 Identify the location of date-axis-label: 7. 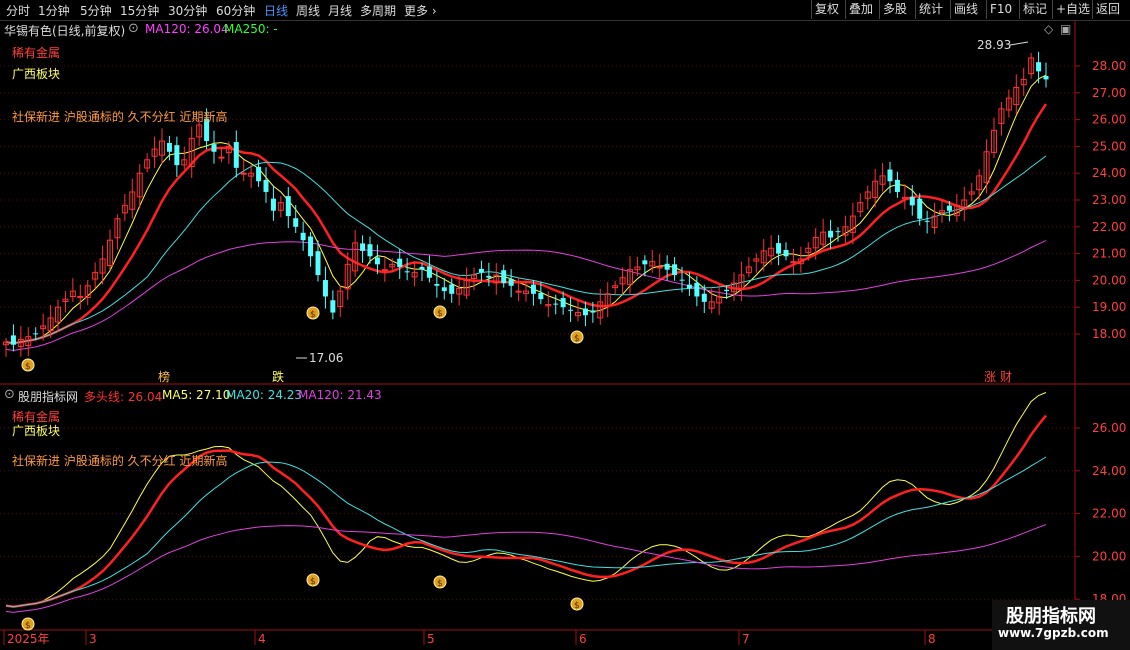
(746, 639).